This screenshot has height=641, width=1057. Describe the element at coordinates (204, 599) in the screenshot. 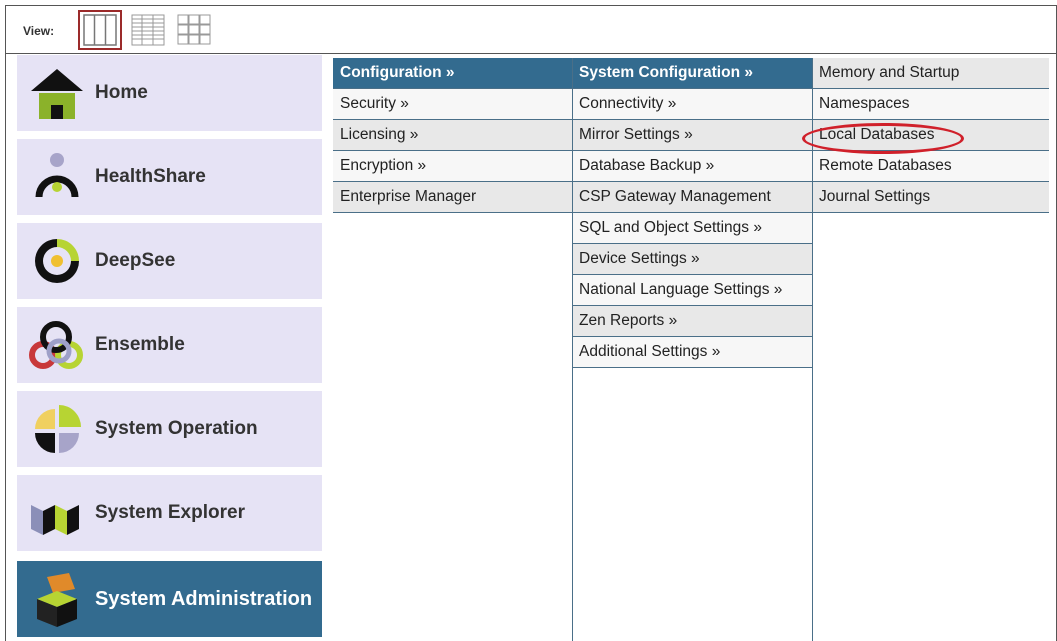

I see `nav-label-system-administration: System Administration` at that location.